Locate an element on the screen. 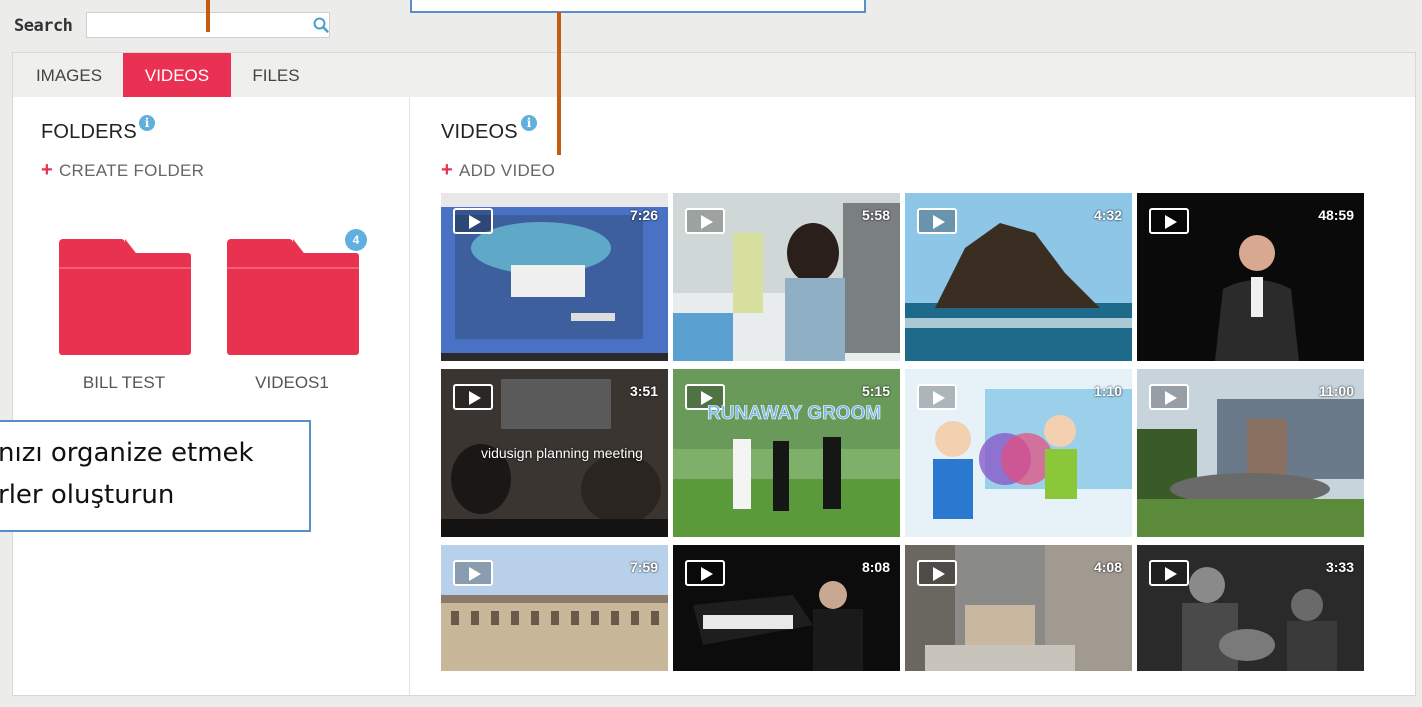 The height and width of the screenshot is (707, 1422). video-duration: 48:59 is located at coordinates (1336, 215).